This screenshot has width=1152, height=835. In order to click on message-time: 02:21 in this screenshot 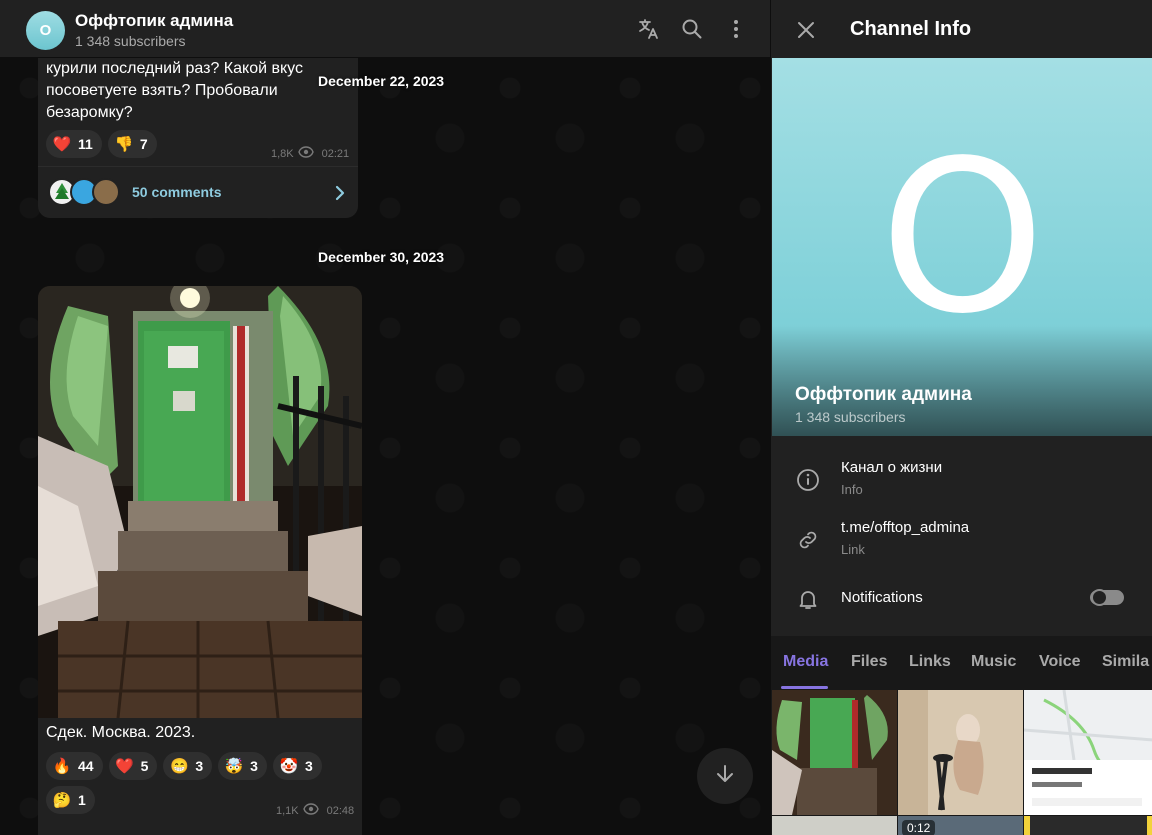, I will do `click(335, 153)`.